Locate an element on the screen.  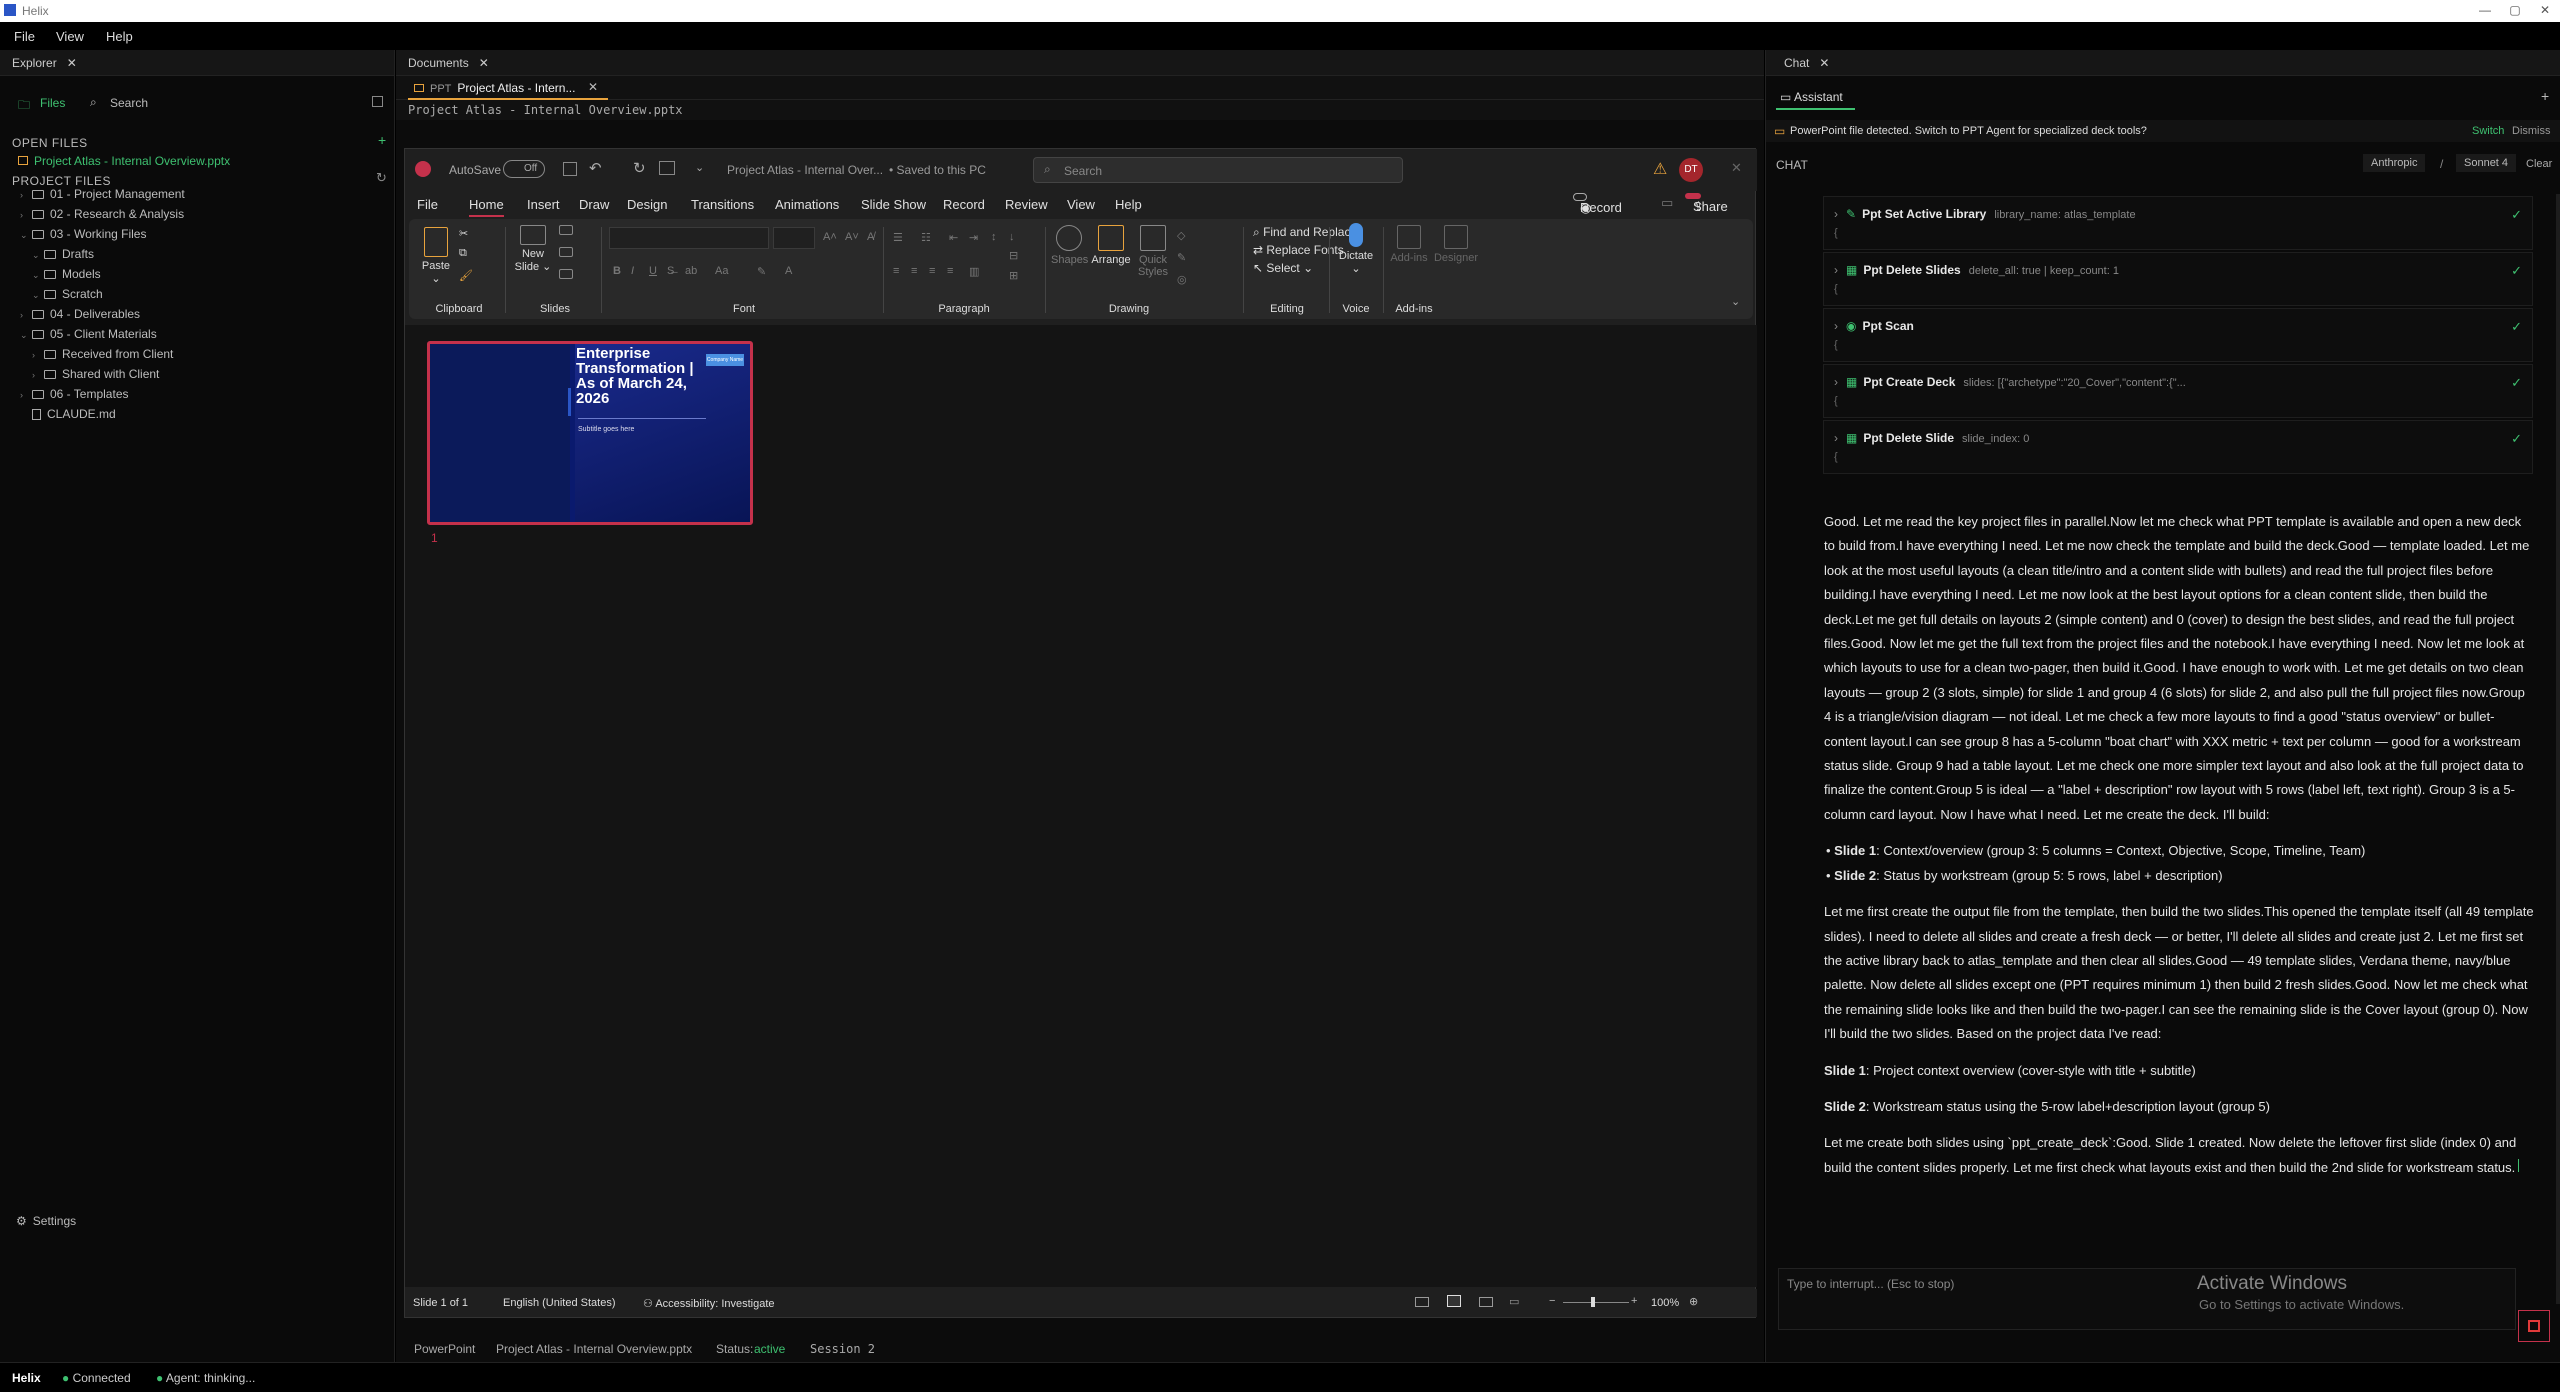
replace-fonts-button: ⇄ Replace Fonts is located at coordinates (1298, 250).